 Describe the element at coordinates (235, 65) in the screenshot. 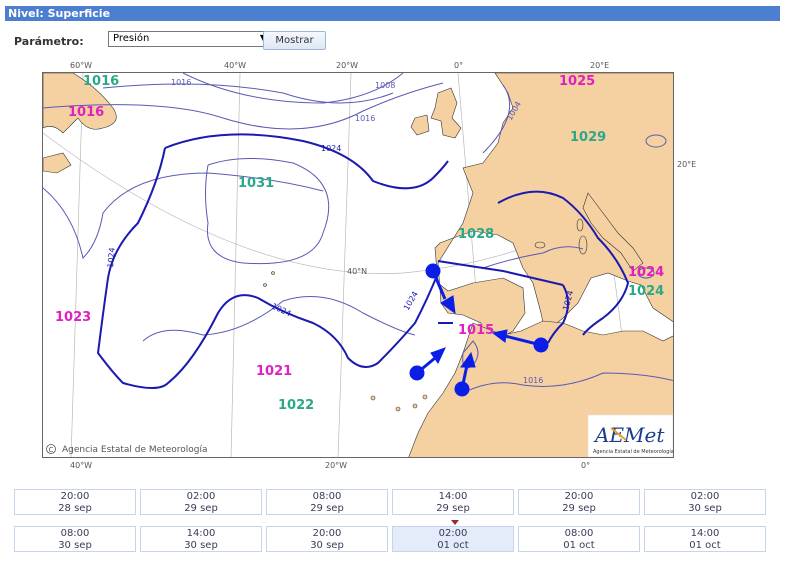

I see `lon-label-top: 40°W` at that location.